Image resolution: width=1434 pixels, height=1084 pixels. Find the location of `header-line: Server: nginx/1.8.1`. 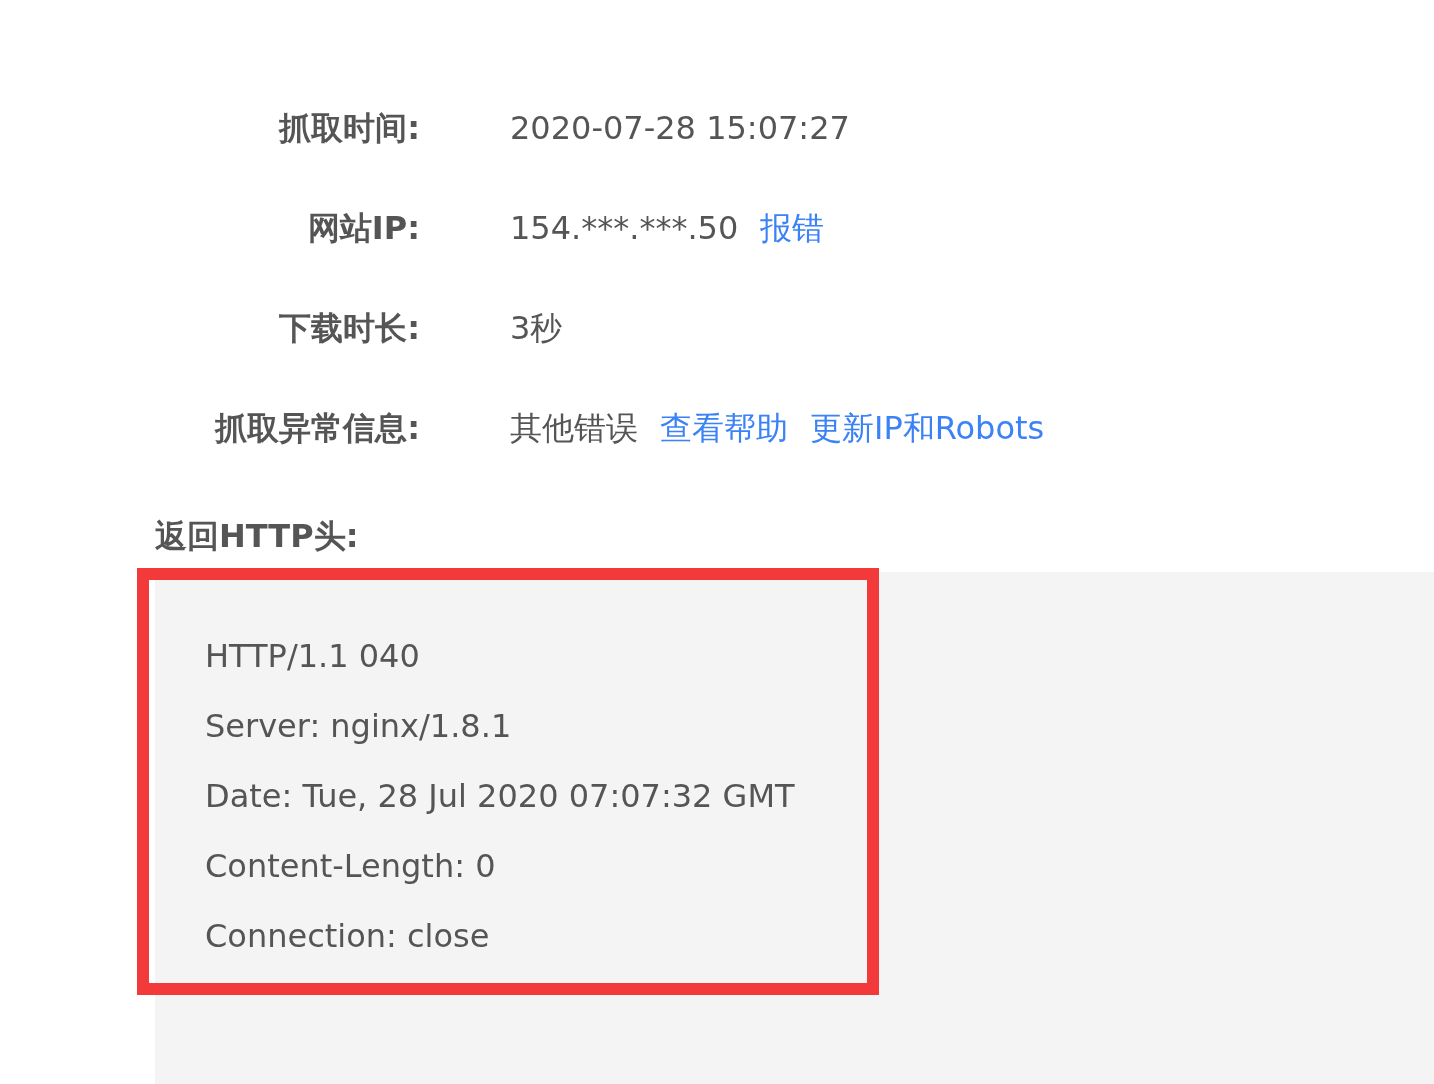

header-line: Server: nginx/1.8.1 is located at coordinates (359, 726).